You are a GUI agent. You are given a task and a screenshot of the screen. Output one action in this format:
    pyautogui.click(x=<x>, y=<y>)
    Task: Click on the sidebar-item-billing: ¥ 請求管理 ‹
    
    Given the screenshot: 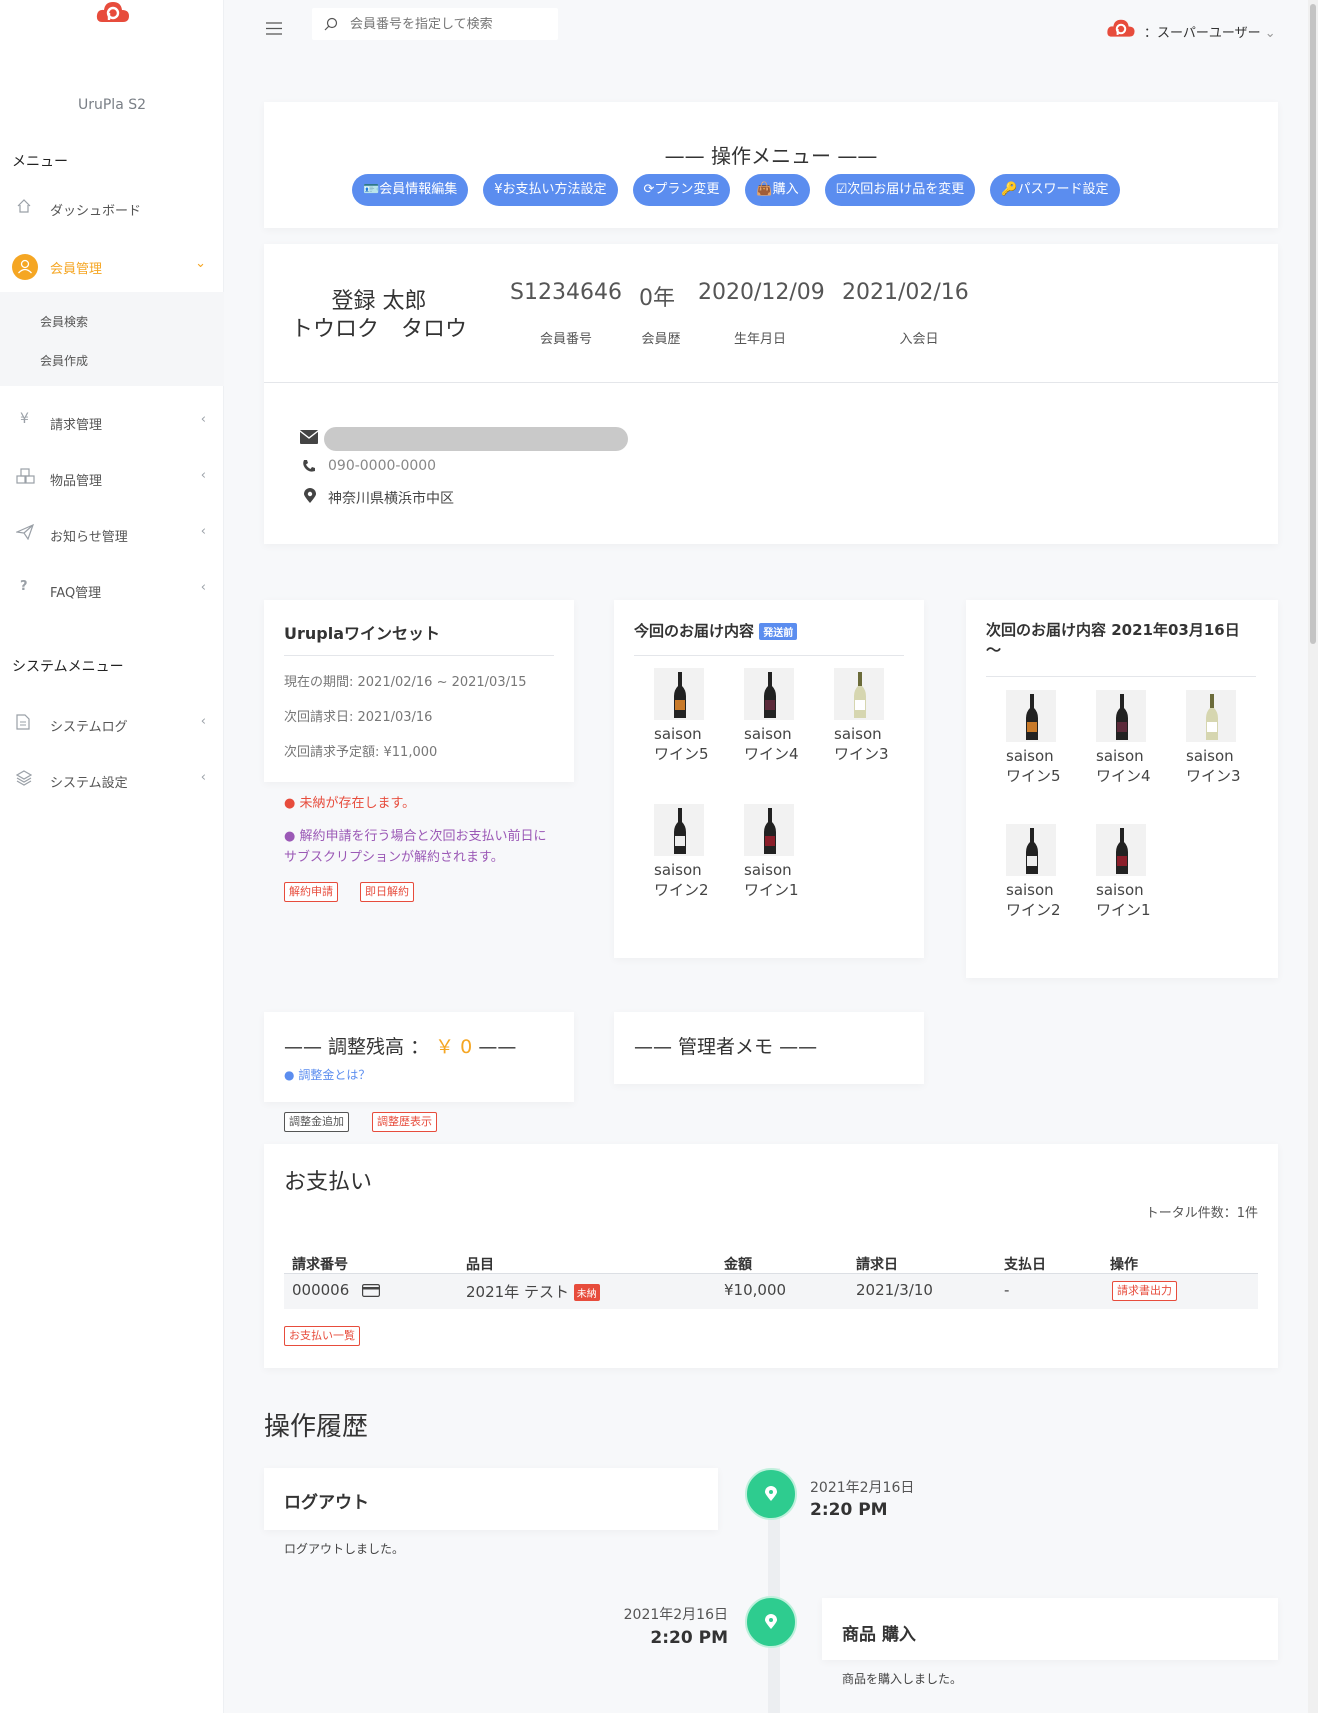 What is the action you would take?
    pyautogui.click(x=112, y=423)
    